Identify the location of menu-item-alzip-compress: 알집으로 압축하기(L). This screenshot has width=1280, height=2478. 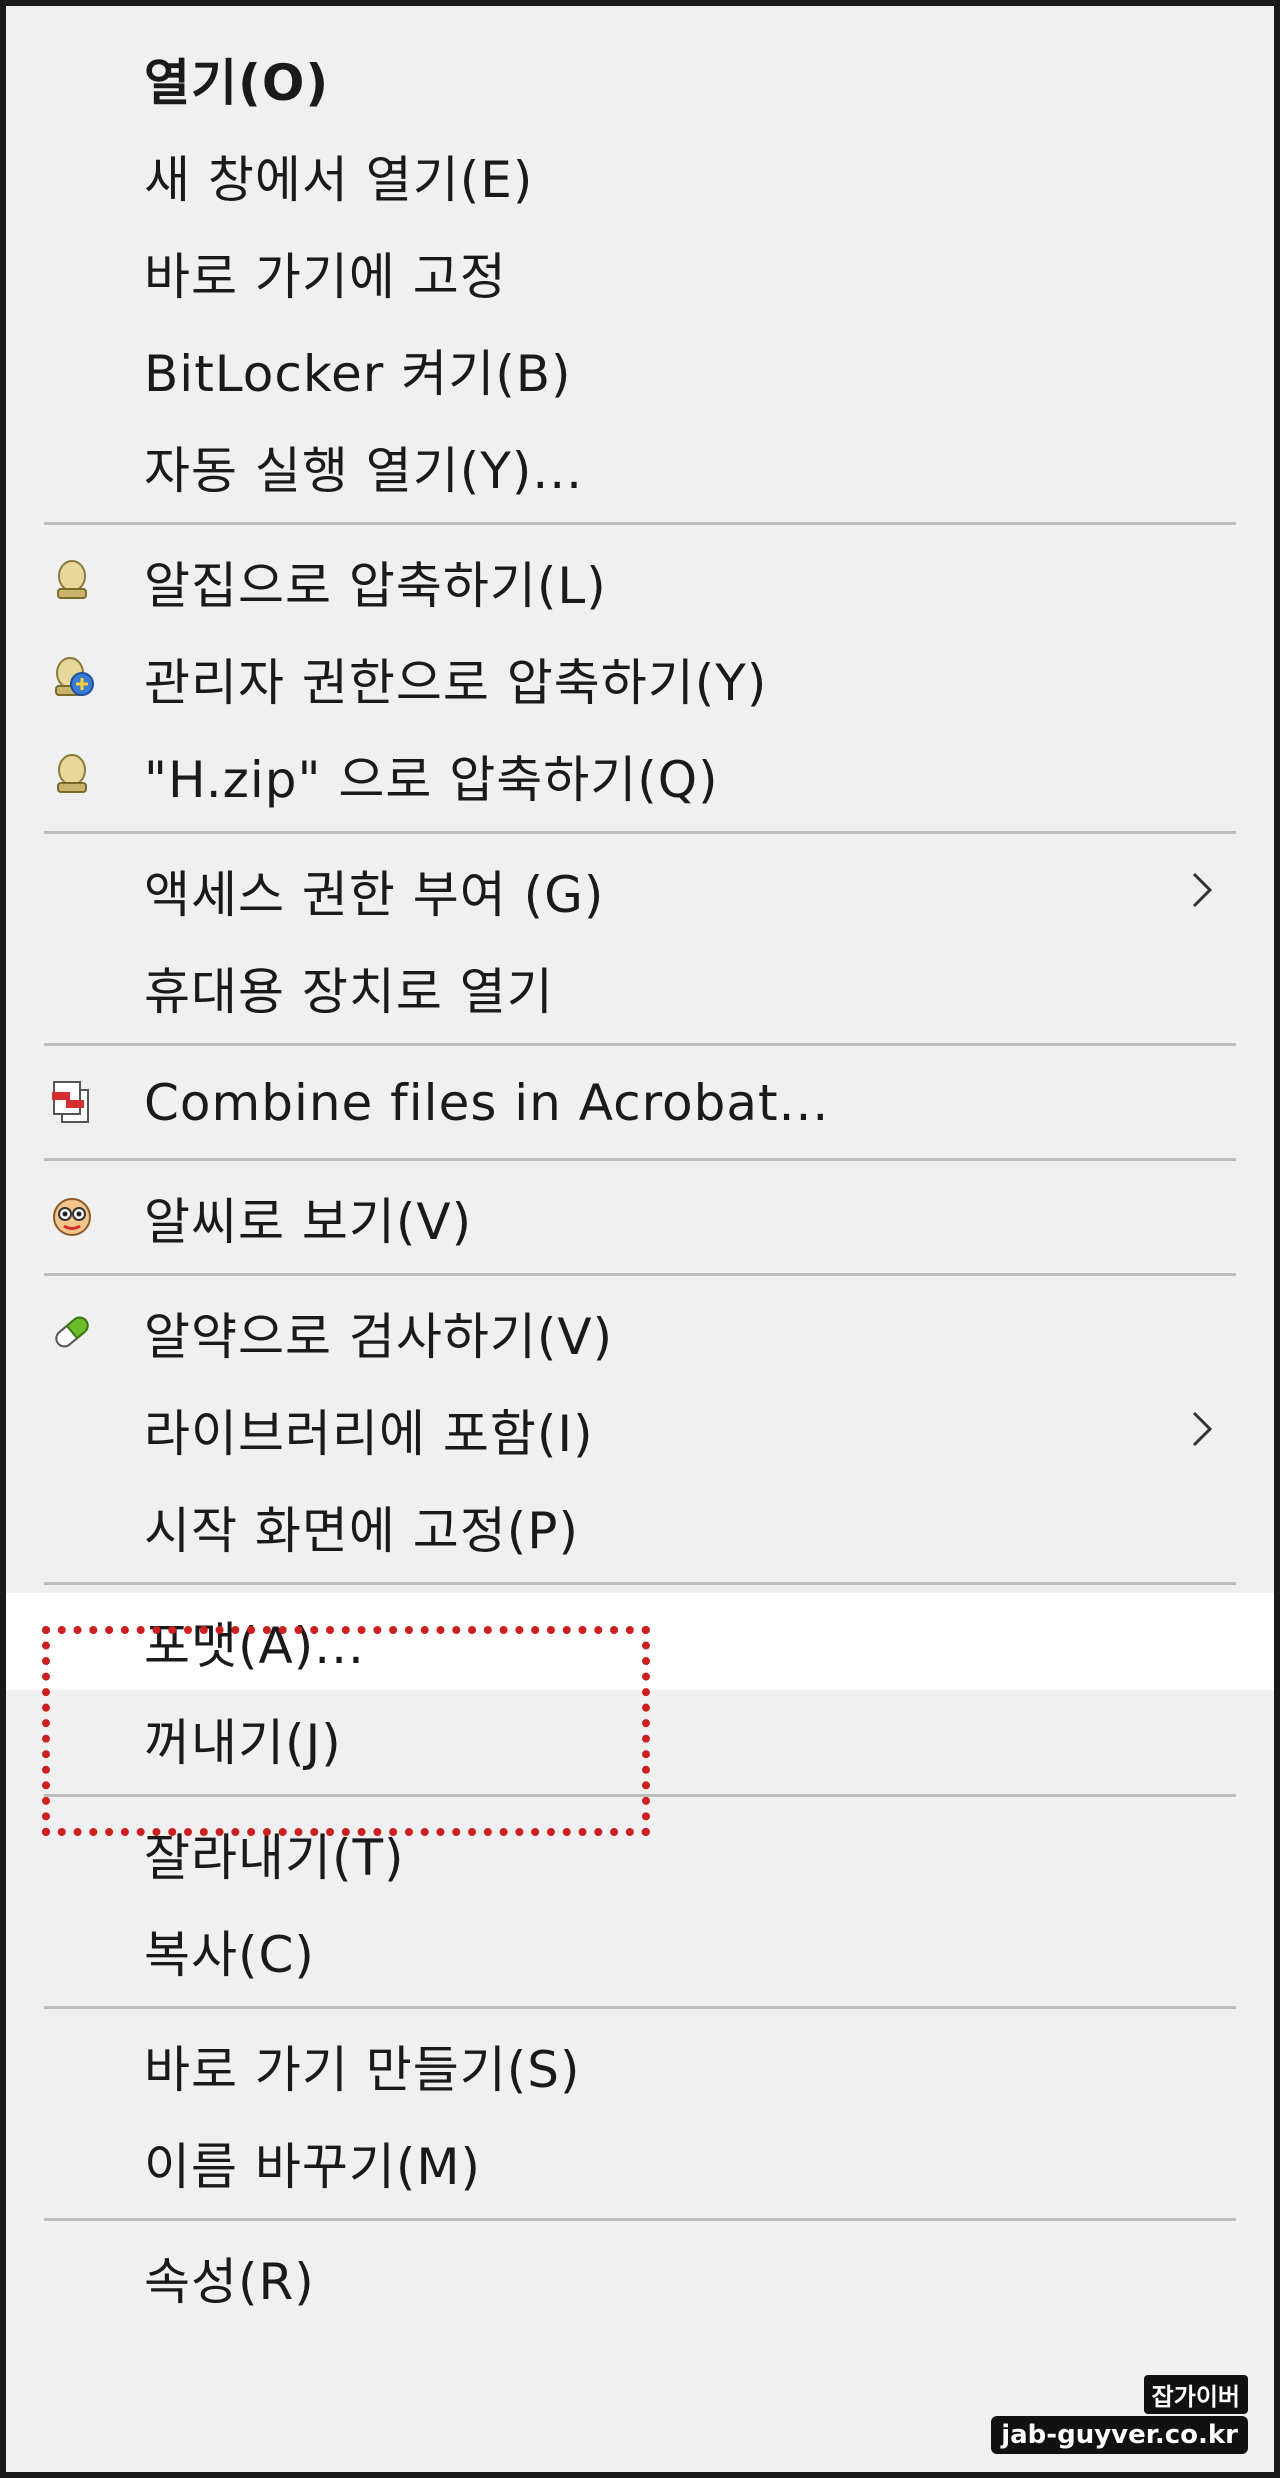
(640, 581).